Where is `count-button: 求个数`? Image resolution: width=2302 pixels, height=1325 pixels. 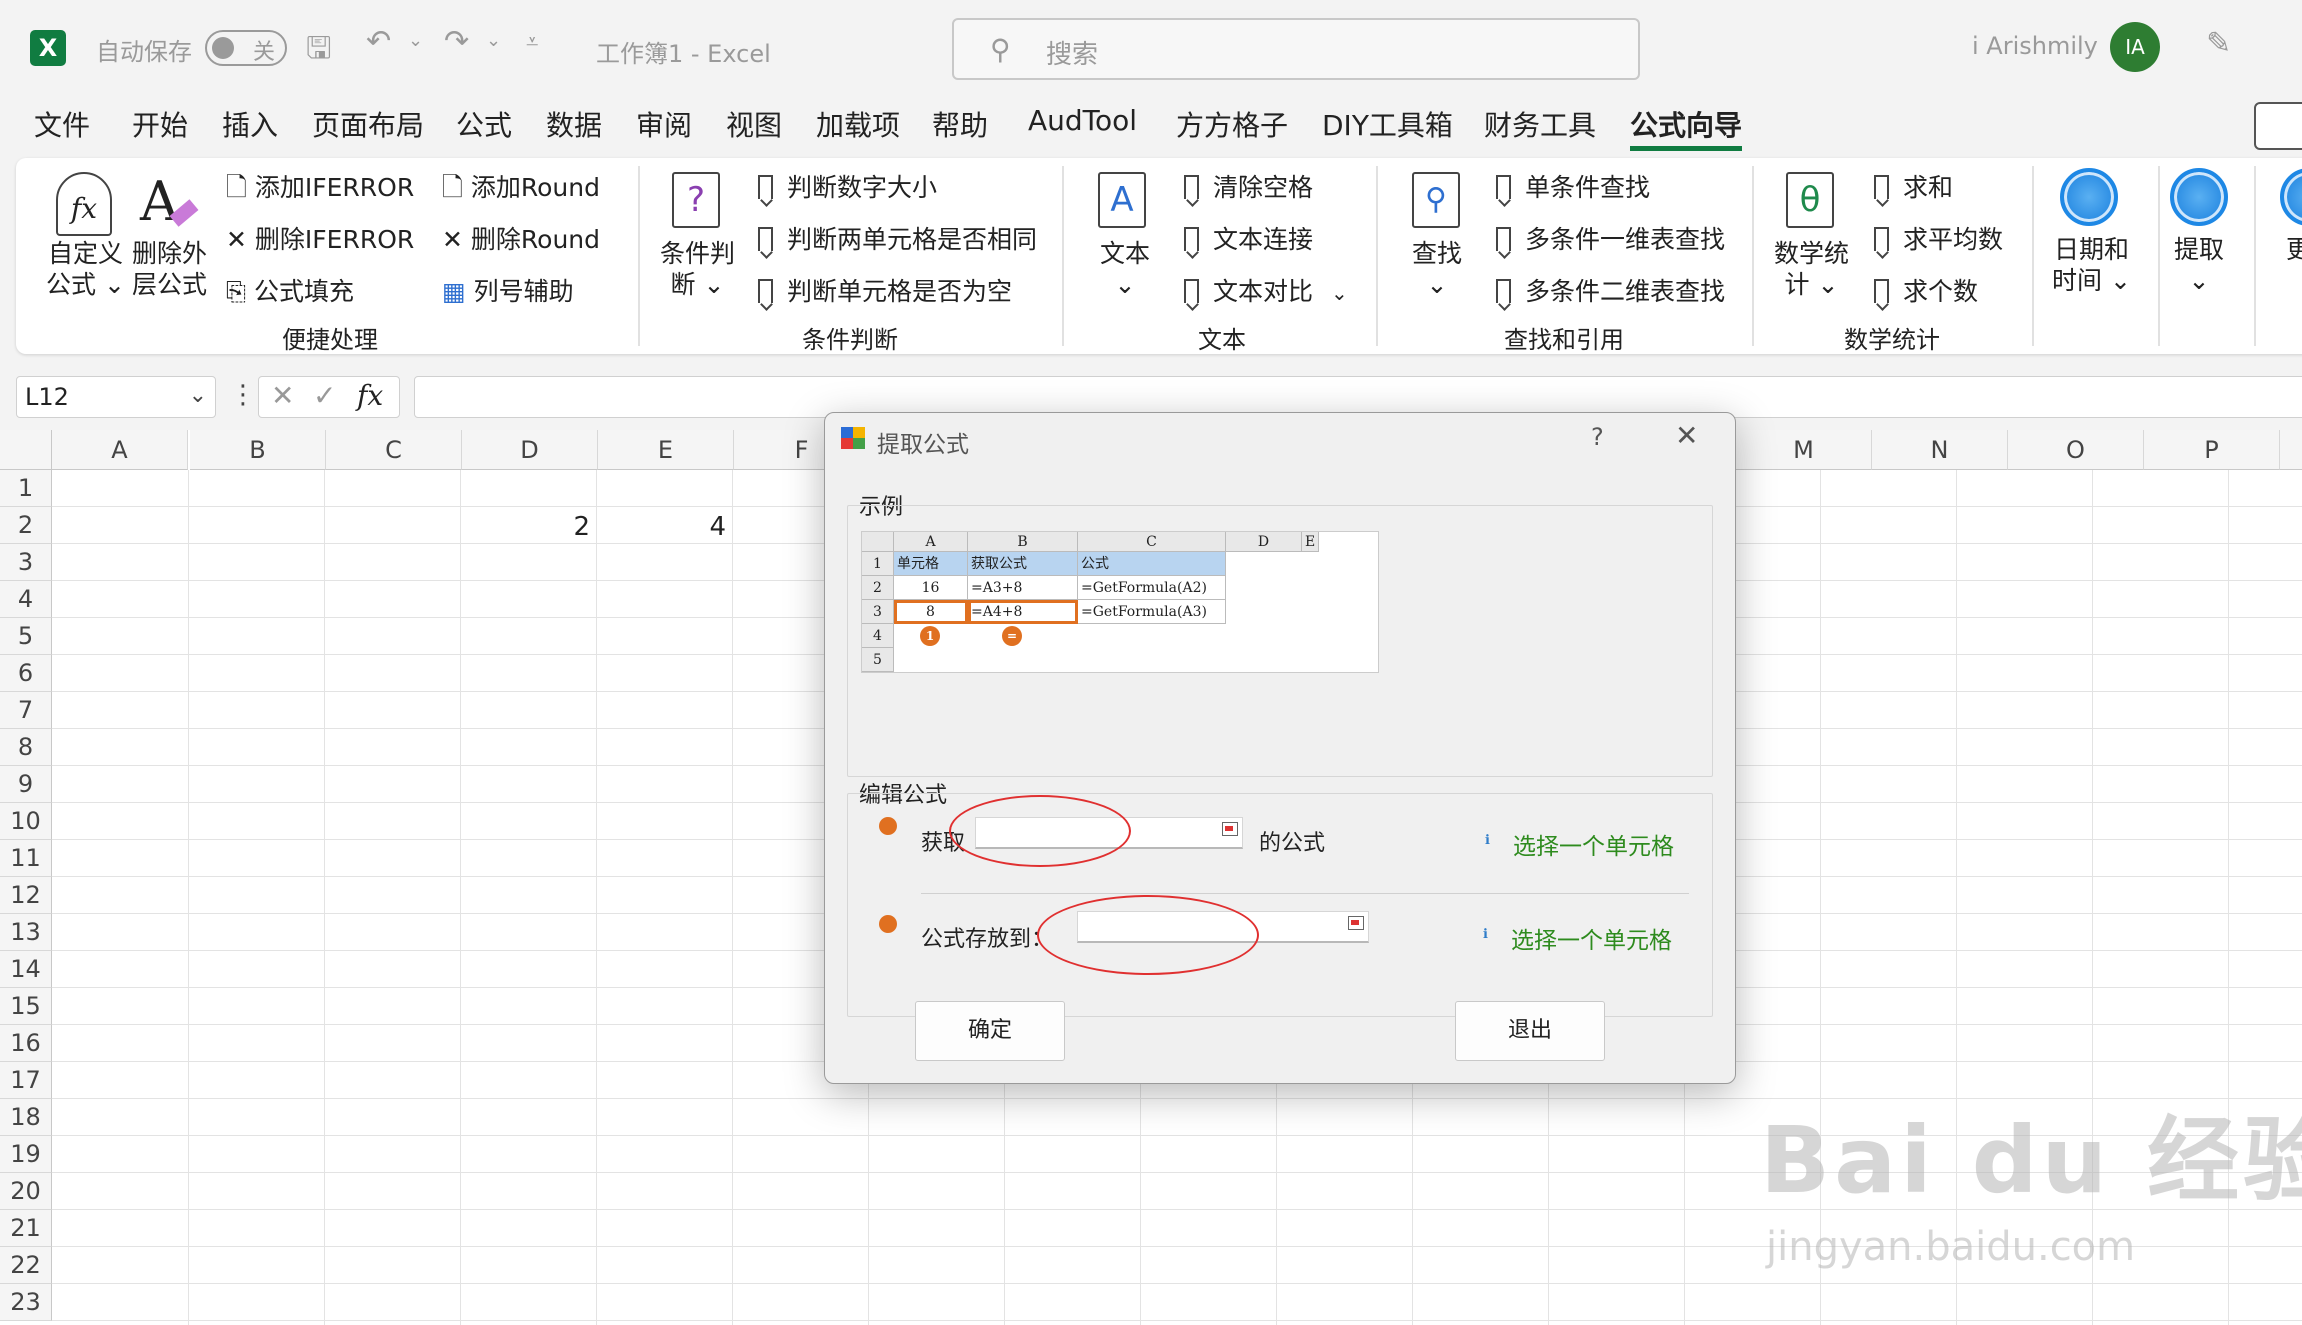 count-button: 求个数 is located at coordinates (1926, 291).